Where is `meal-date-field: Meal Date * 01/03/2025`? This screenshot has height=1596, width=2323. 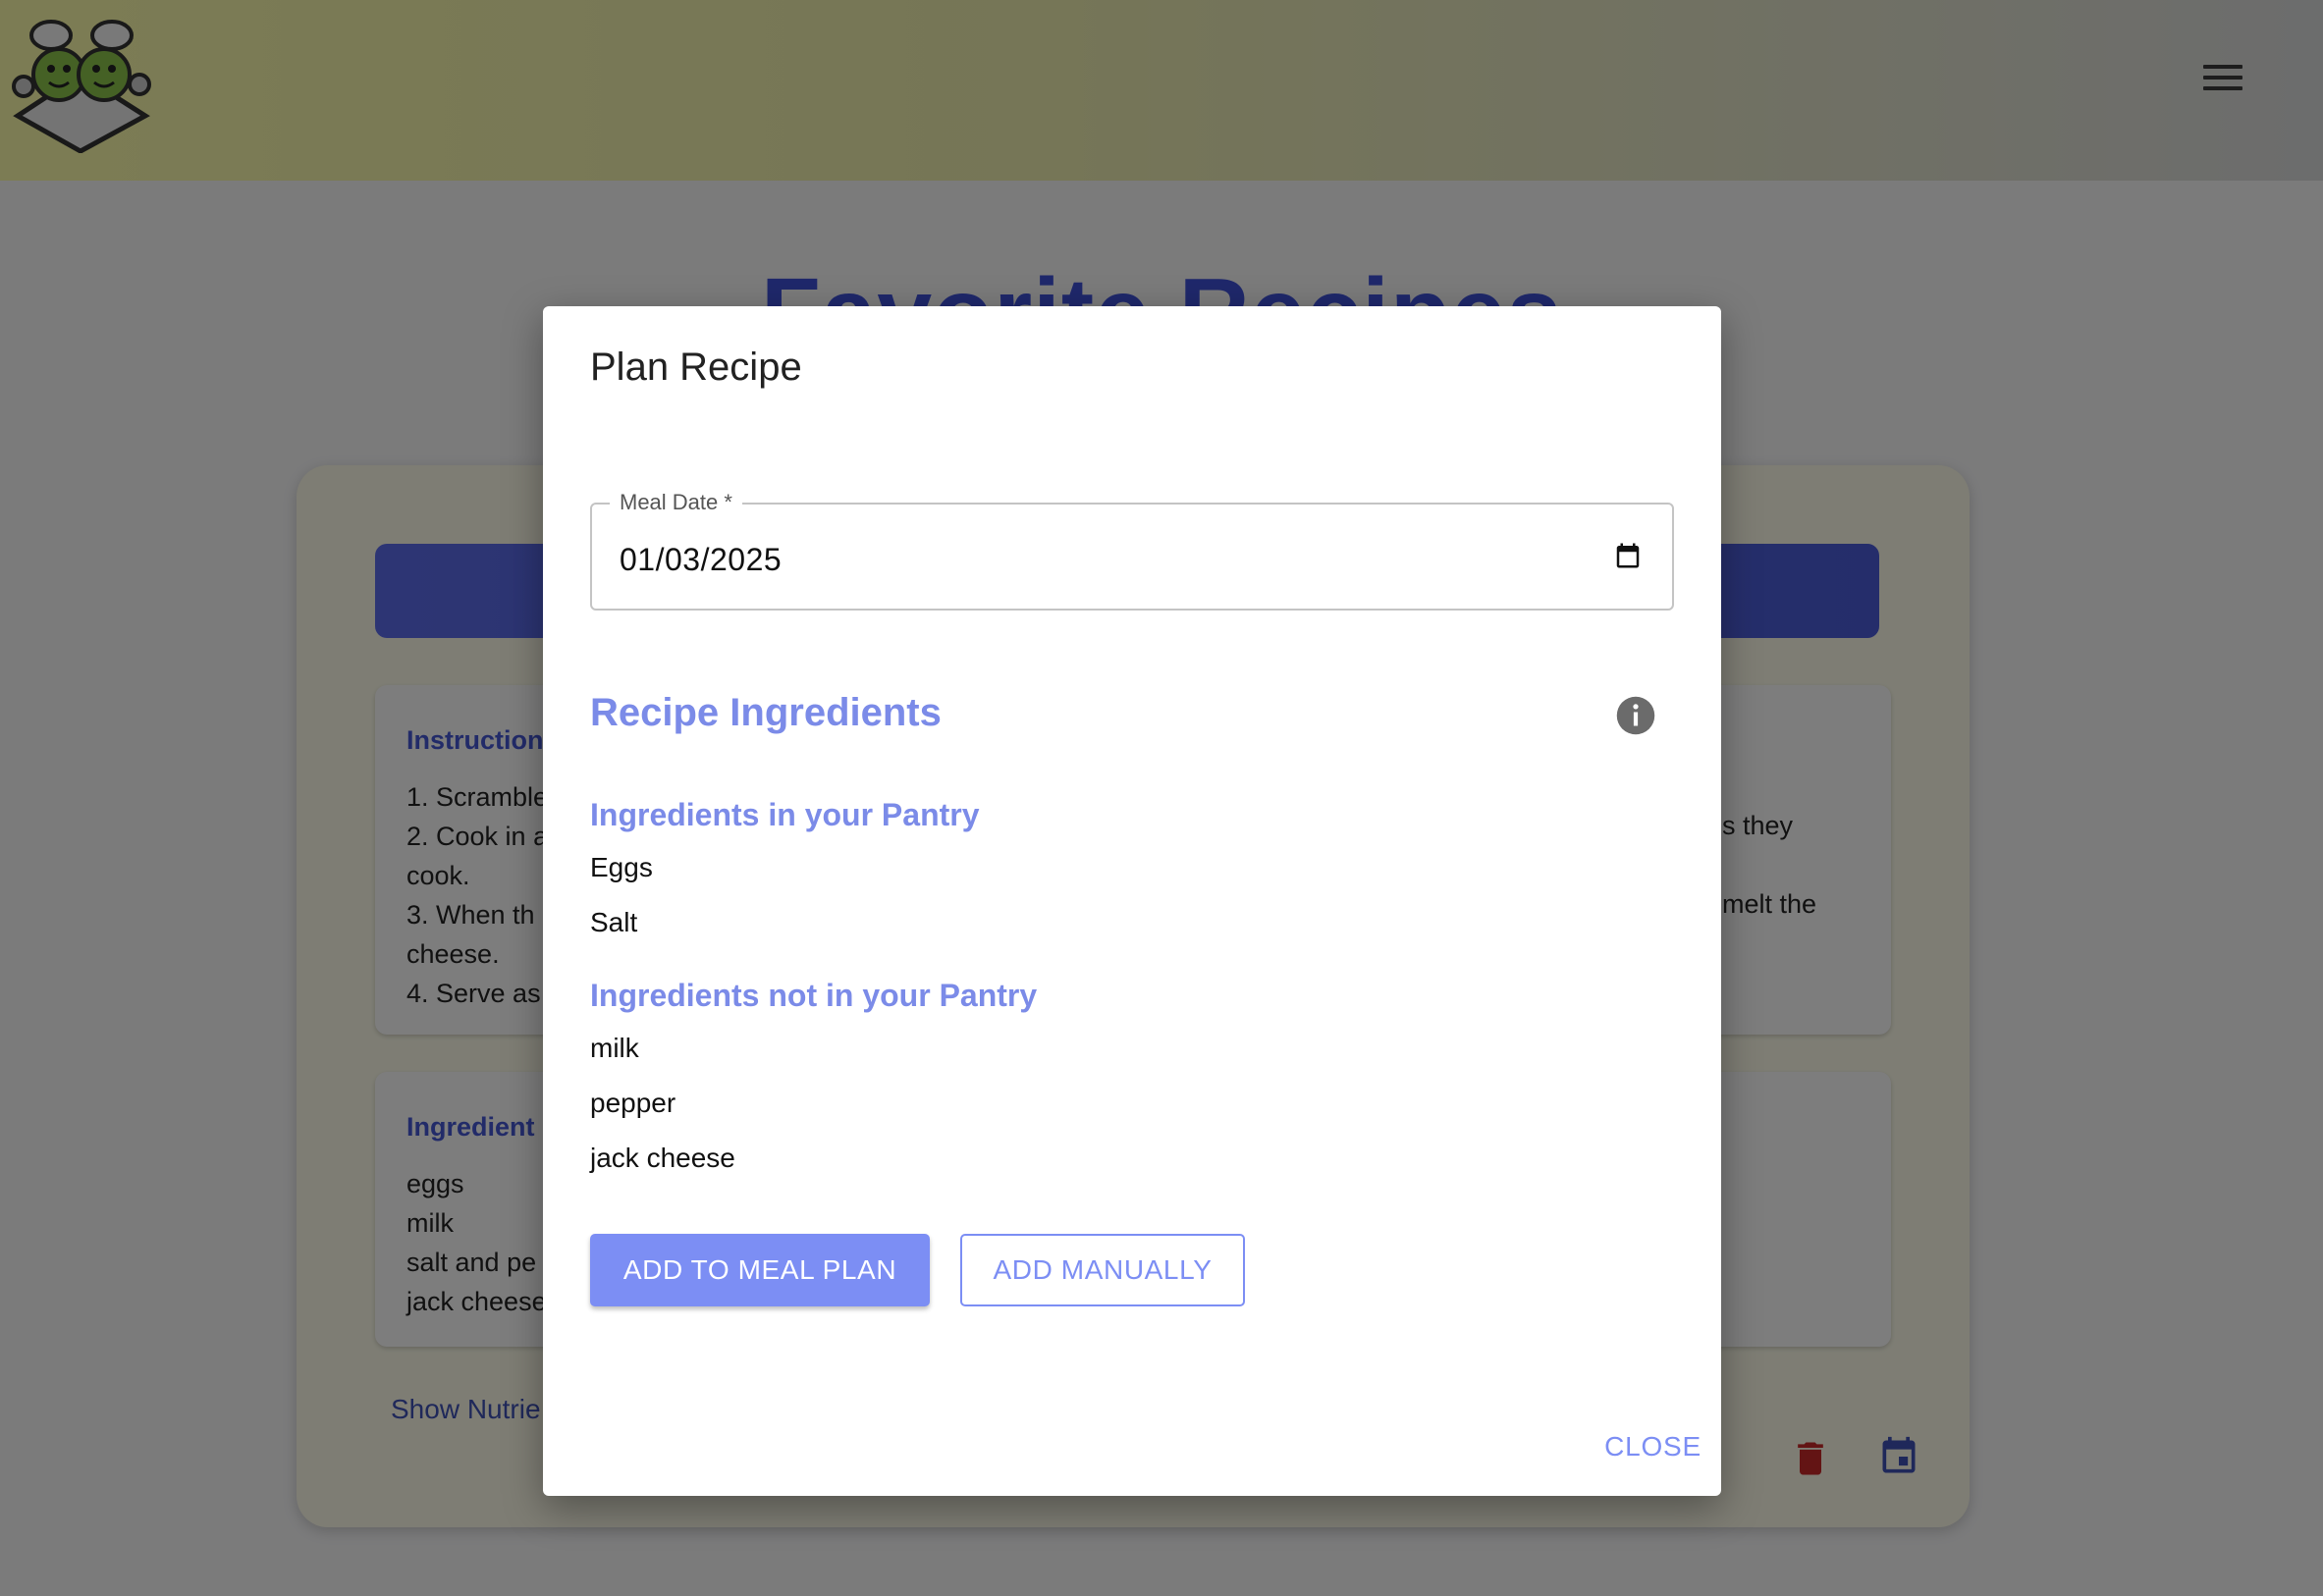
meal-date-field: Meal Date * 01/03/2025 is located at coordinates (1132, 551).